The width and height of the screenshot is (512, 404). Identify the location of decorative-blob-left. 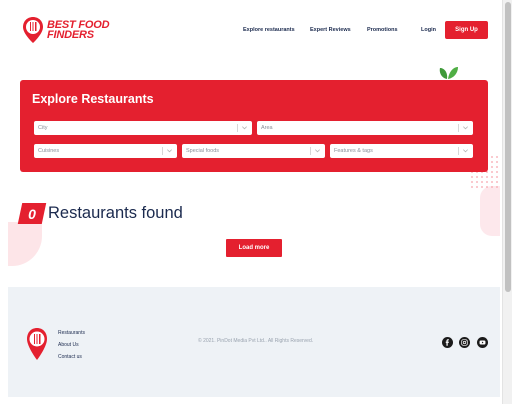
(25, 244).